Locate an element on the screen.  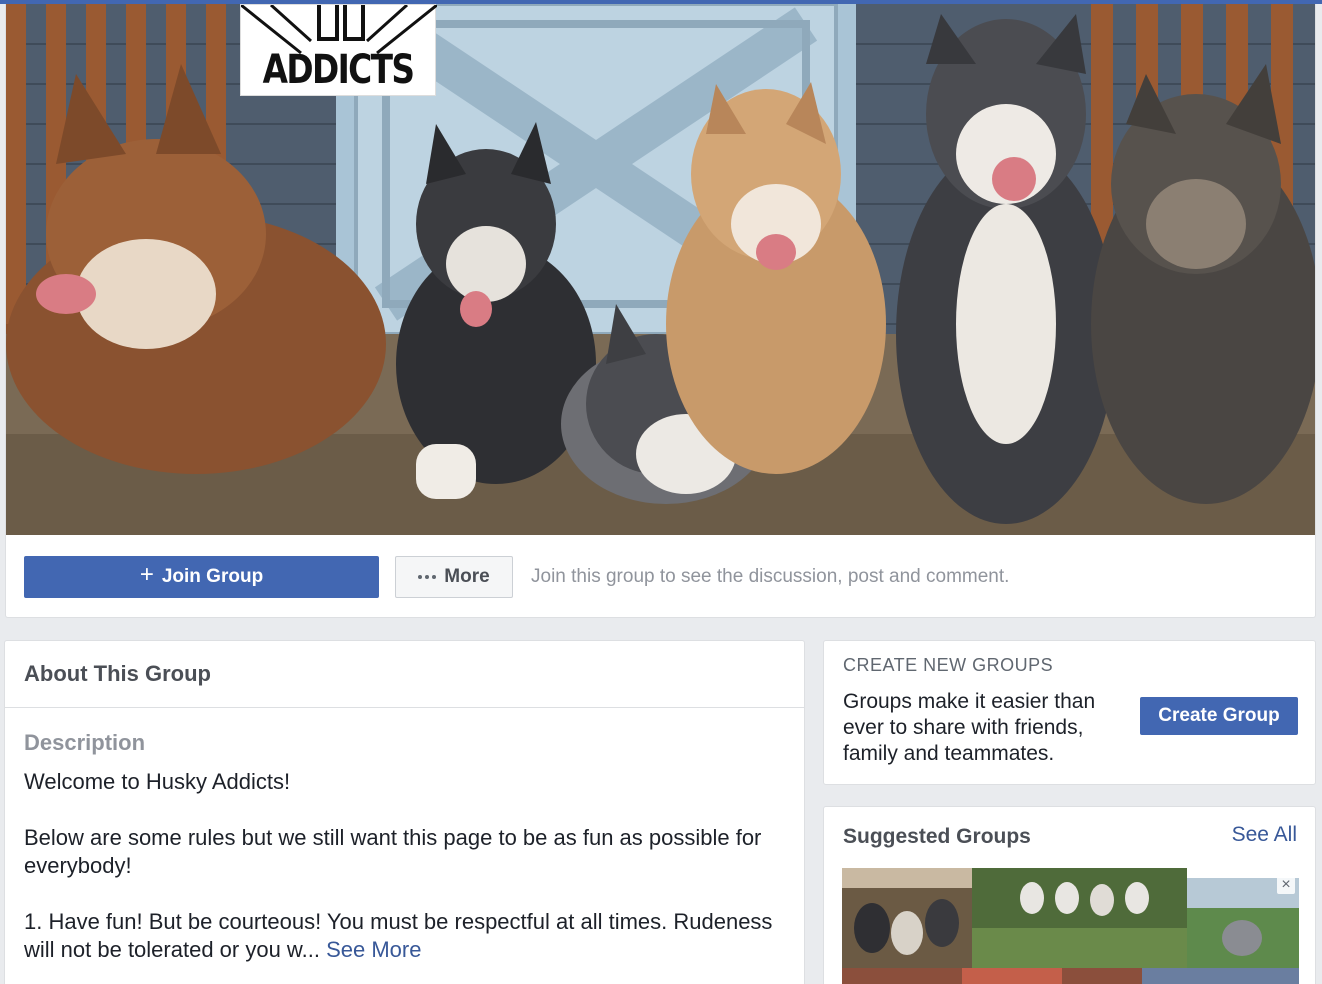
suggested-groups-title: Suggested Groups is located at coordinates (937, 836).